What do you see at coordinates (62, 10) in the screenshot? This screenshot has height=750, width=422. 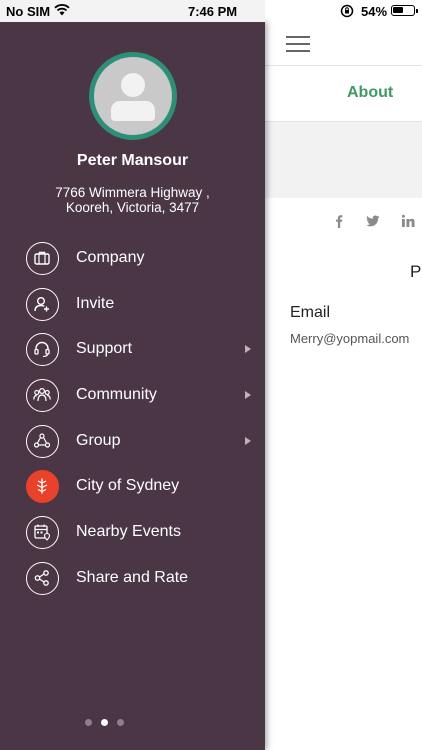 I see `wifi-icon` at bounding box center [62, 10].